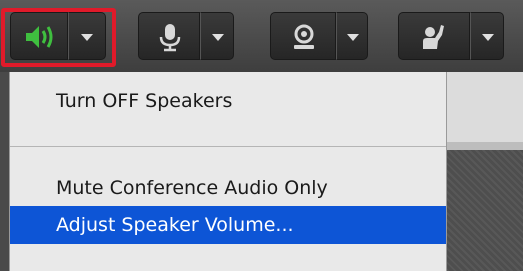 This screenshot has width=523, height=271. I want to click on speaker-icon, so click(39, 37).